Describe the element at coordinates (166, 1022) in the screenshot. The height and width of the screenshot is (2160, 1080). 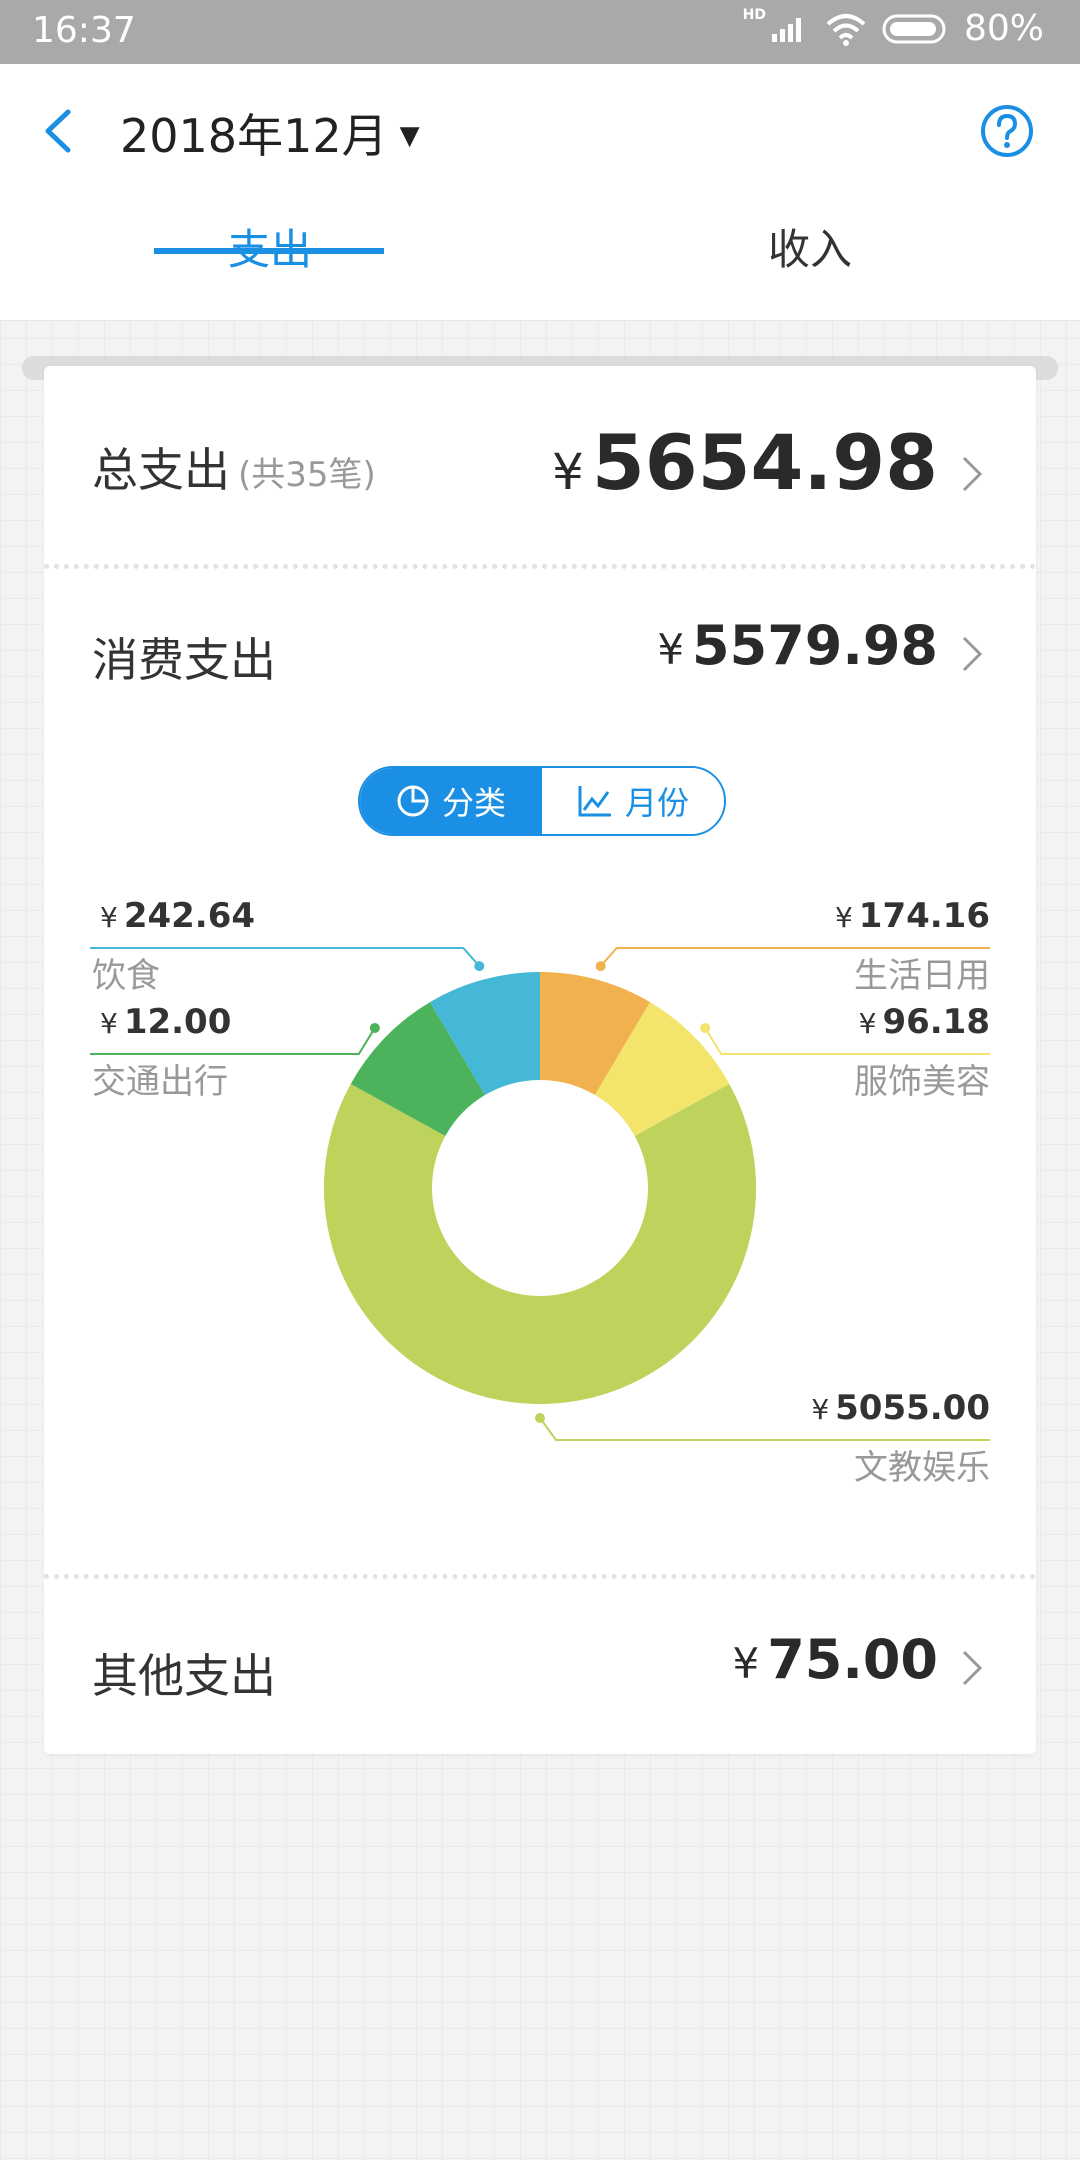
I see `callout-transport-amount: ¥12.00` at that location.